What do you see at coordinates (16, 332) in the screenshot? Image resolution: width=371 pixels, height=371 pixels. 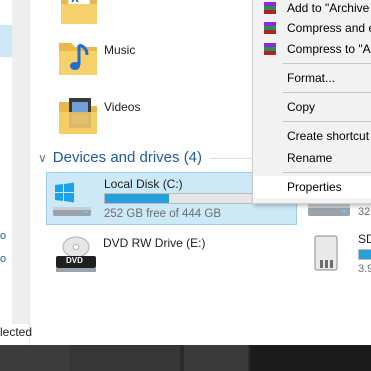 I see `status-bar-text: lected` at bounding box center [16, 332].